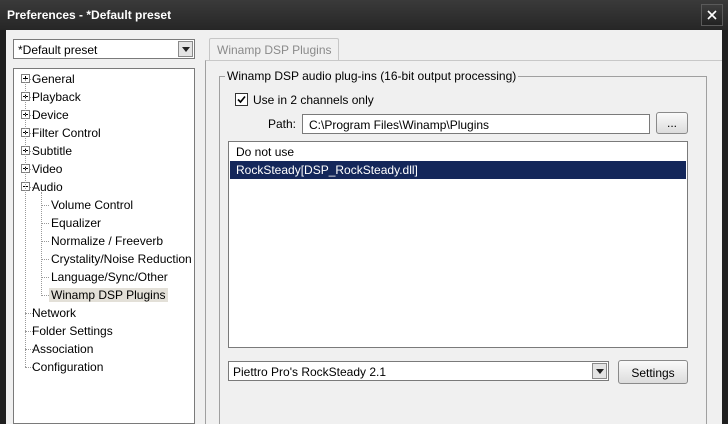 The width and height of the screenshot is (728, 424). What do you see at coordinates (54, 313) in the screenshot?
I see `tree-item-label: Network` at bounding box center [54, 313].